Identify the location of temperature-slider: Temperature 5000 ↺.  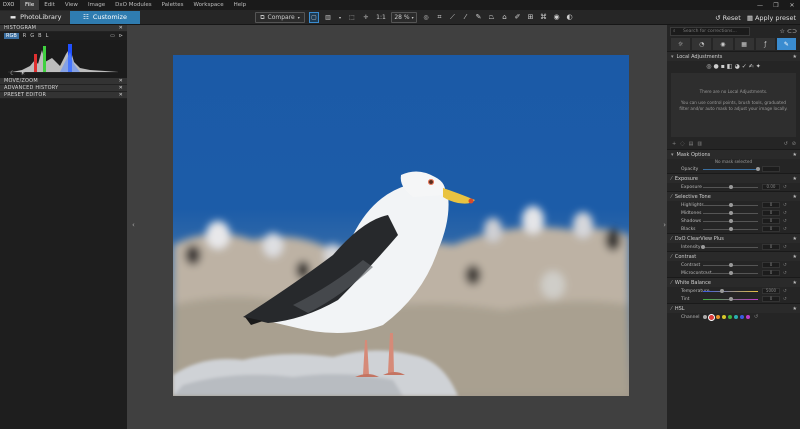
(733, 291).